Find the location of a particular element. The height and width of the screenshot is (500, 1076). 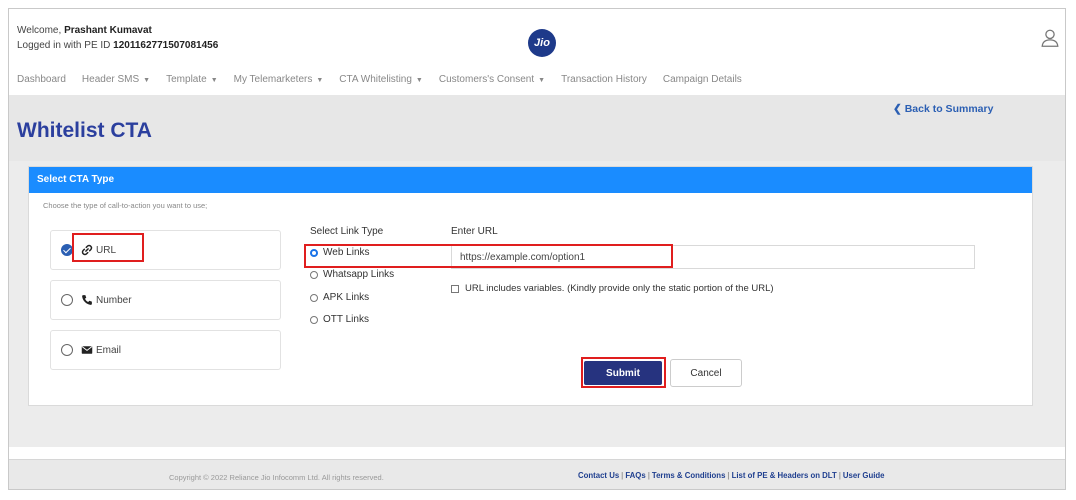

footer-link: User Guide is located at coordinates (864, 475).